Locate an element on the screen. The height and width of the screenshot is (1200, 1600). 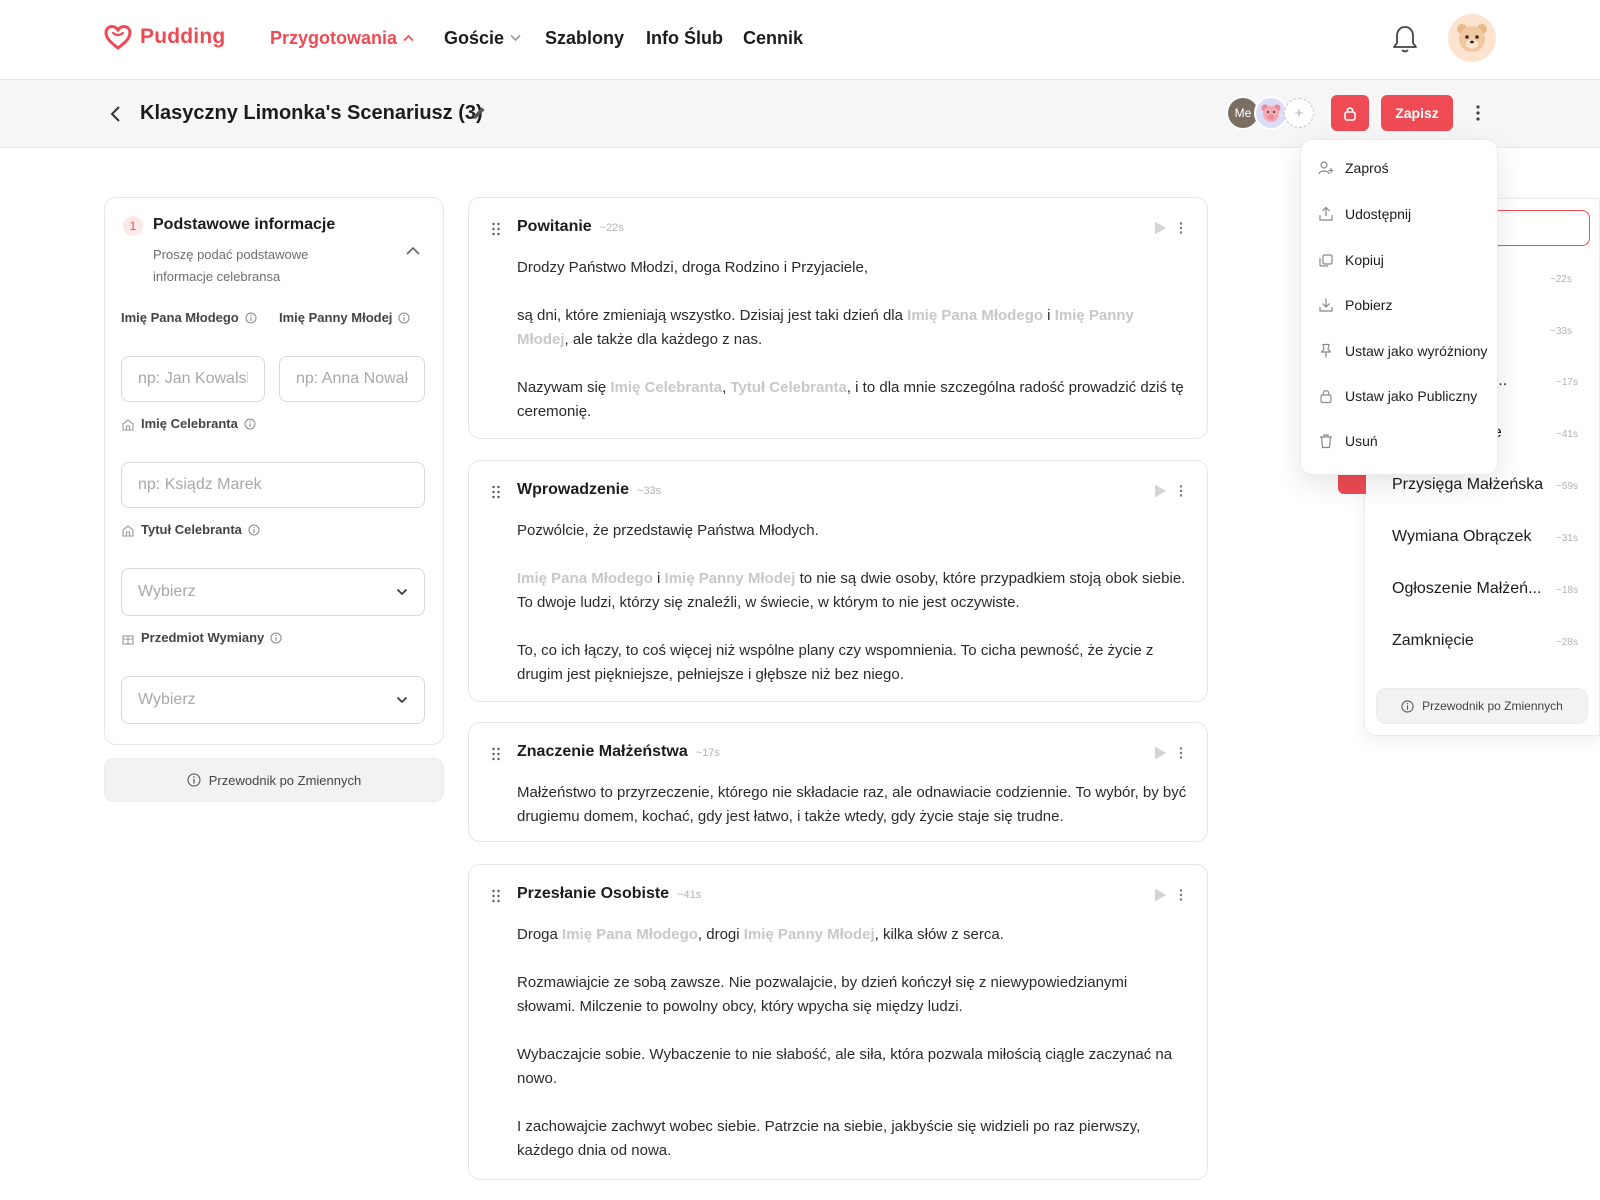
toc-item-duration: ~33s is located at coordinates (1561, 331).